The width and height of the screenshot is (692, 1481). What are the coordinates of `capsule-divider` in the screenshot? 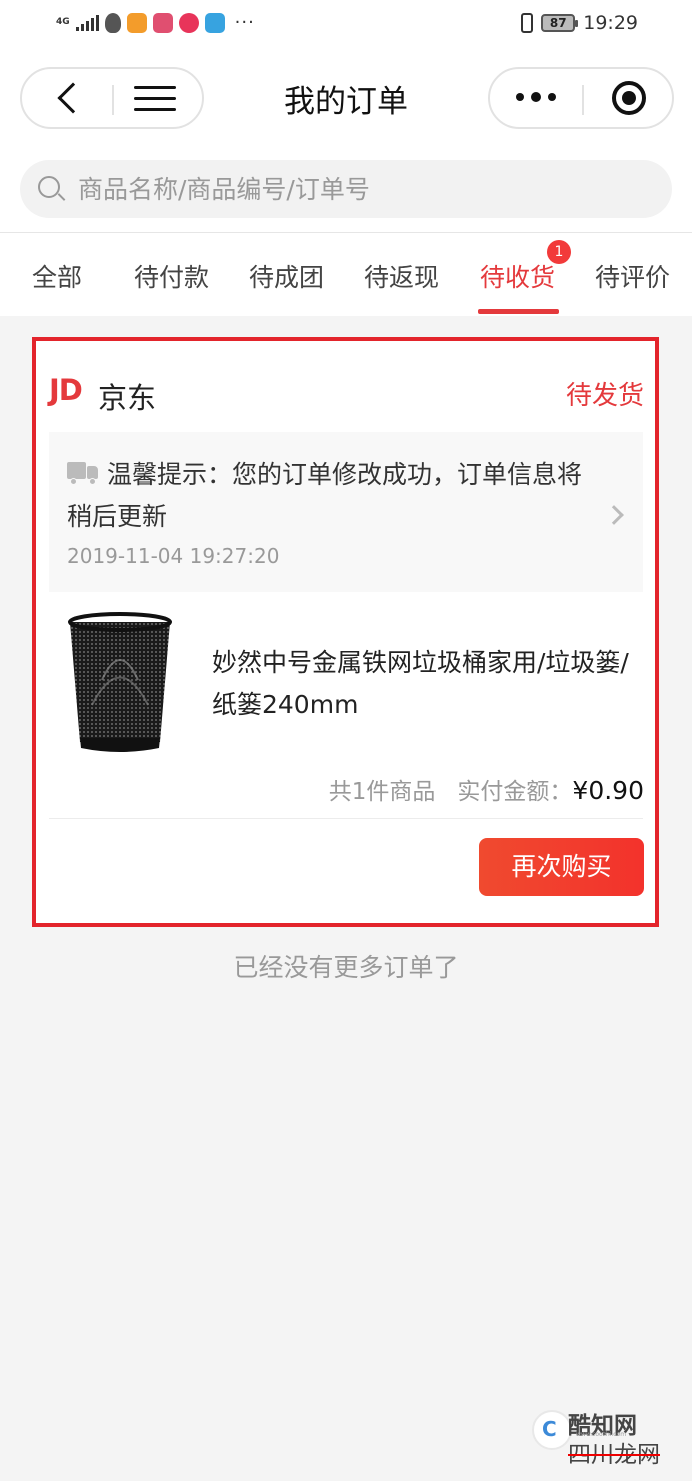 It's located at (583, 100).